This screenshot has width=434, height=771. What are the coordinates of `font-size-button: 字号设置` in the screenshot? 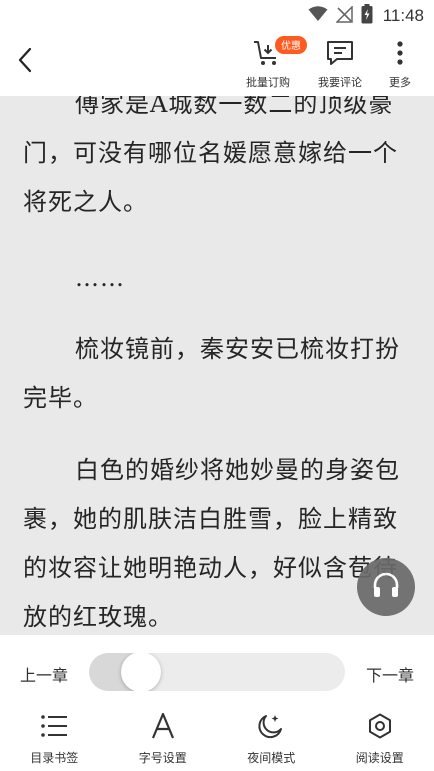 It's located at (163, 741).